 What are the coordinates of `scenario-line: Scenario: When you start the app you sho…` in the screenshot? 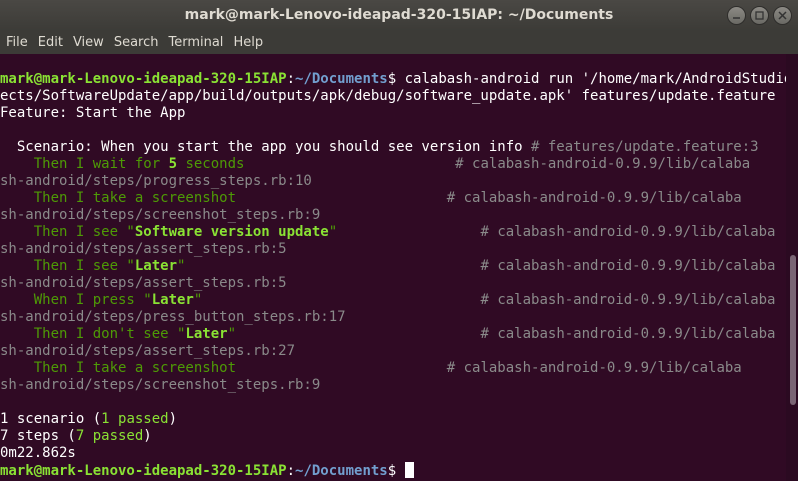 It's located at (379, 147).